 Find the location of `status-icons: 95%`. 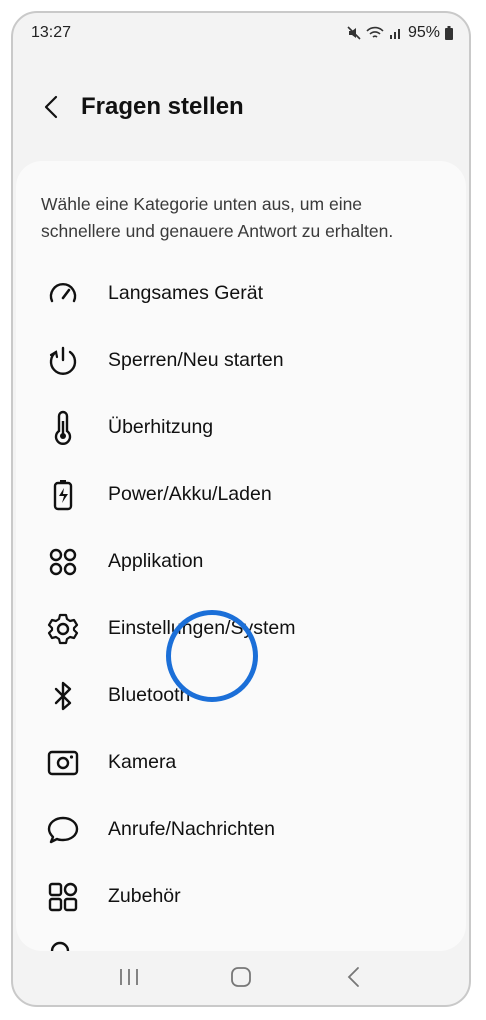

status-icons: 95% is located at coordinates (400, 33).